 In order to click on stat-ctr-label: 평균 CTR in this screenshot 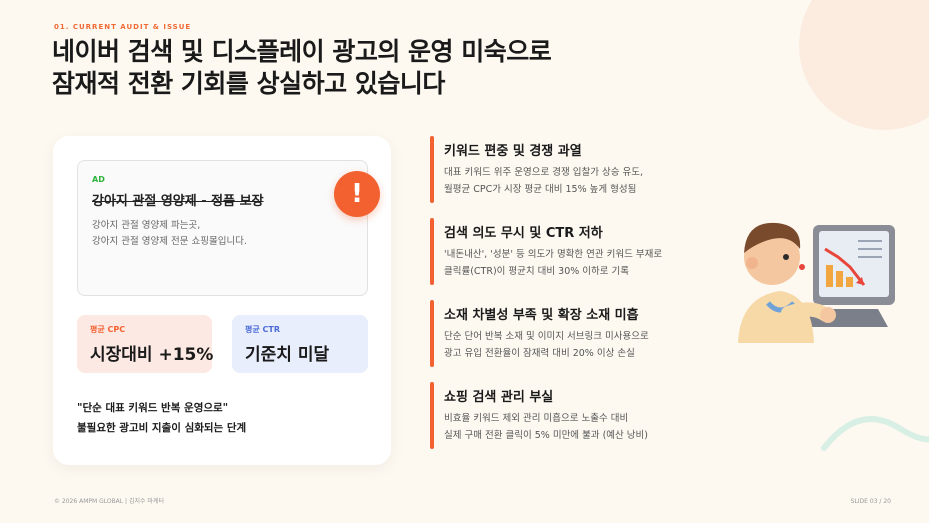, I will do `click(262, 329)`.